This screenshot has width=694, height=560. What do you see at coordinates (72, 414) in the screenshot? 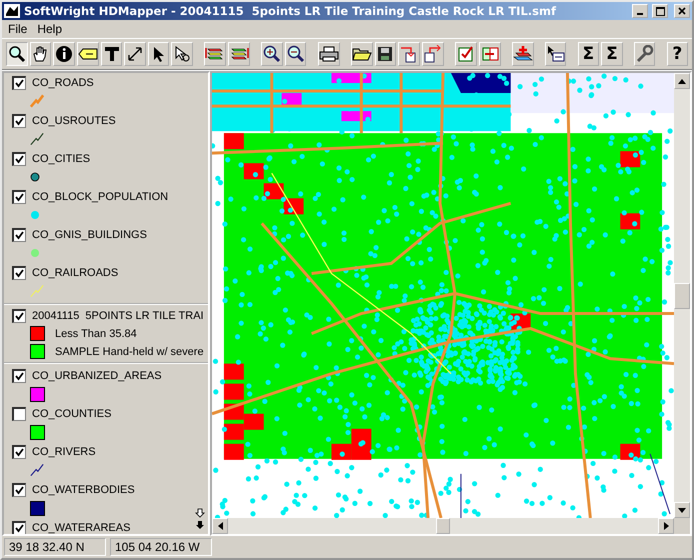
I see `layer-name: CO_COUNTIES` at bounding box center [72, 414].